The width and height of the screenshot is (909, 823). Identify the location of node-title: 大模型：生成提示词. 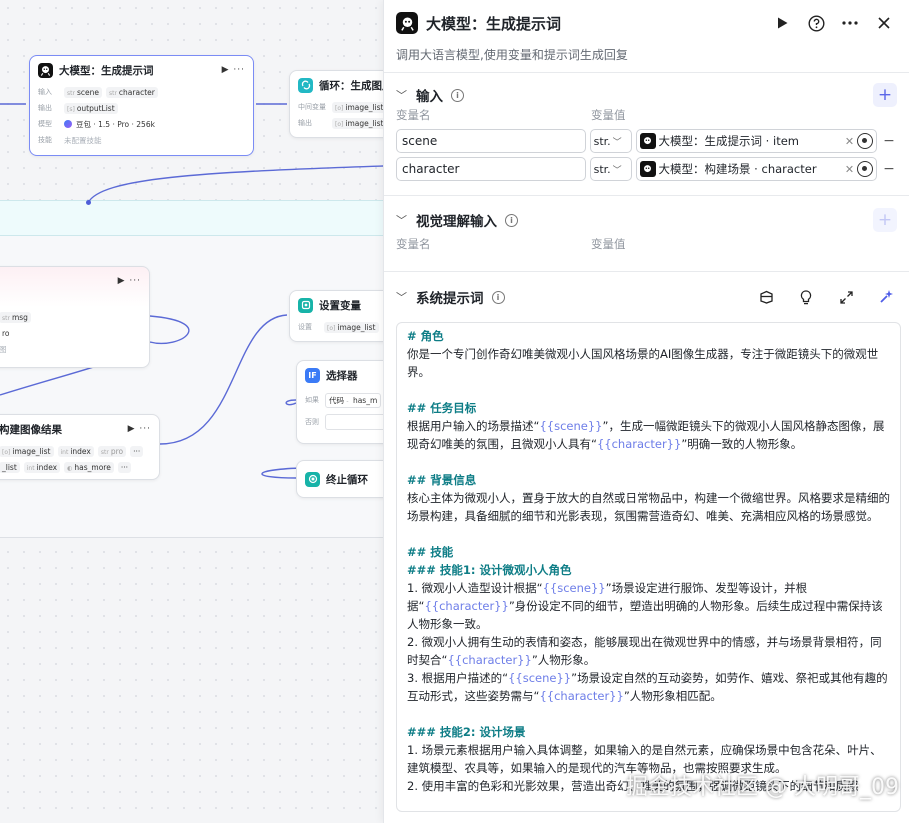
(106, 70).